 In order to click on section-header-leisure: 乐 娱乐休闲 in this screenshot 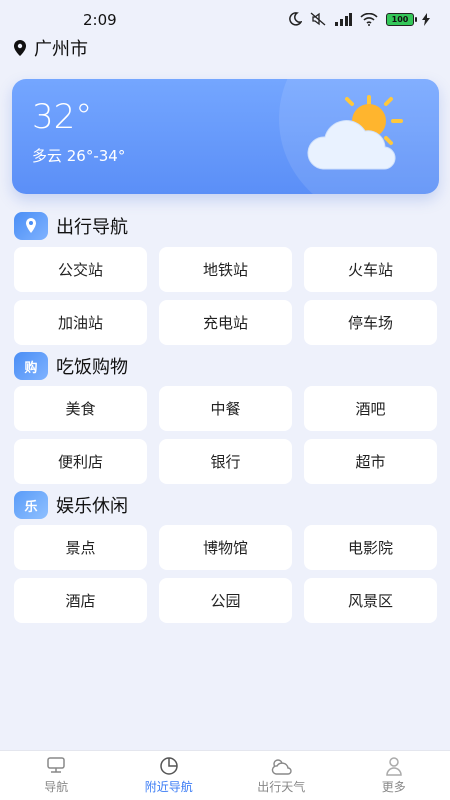, I will do `click(71, 505)`.